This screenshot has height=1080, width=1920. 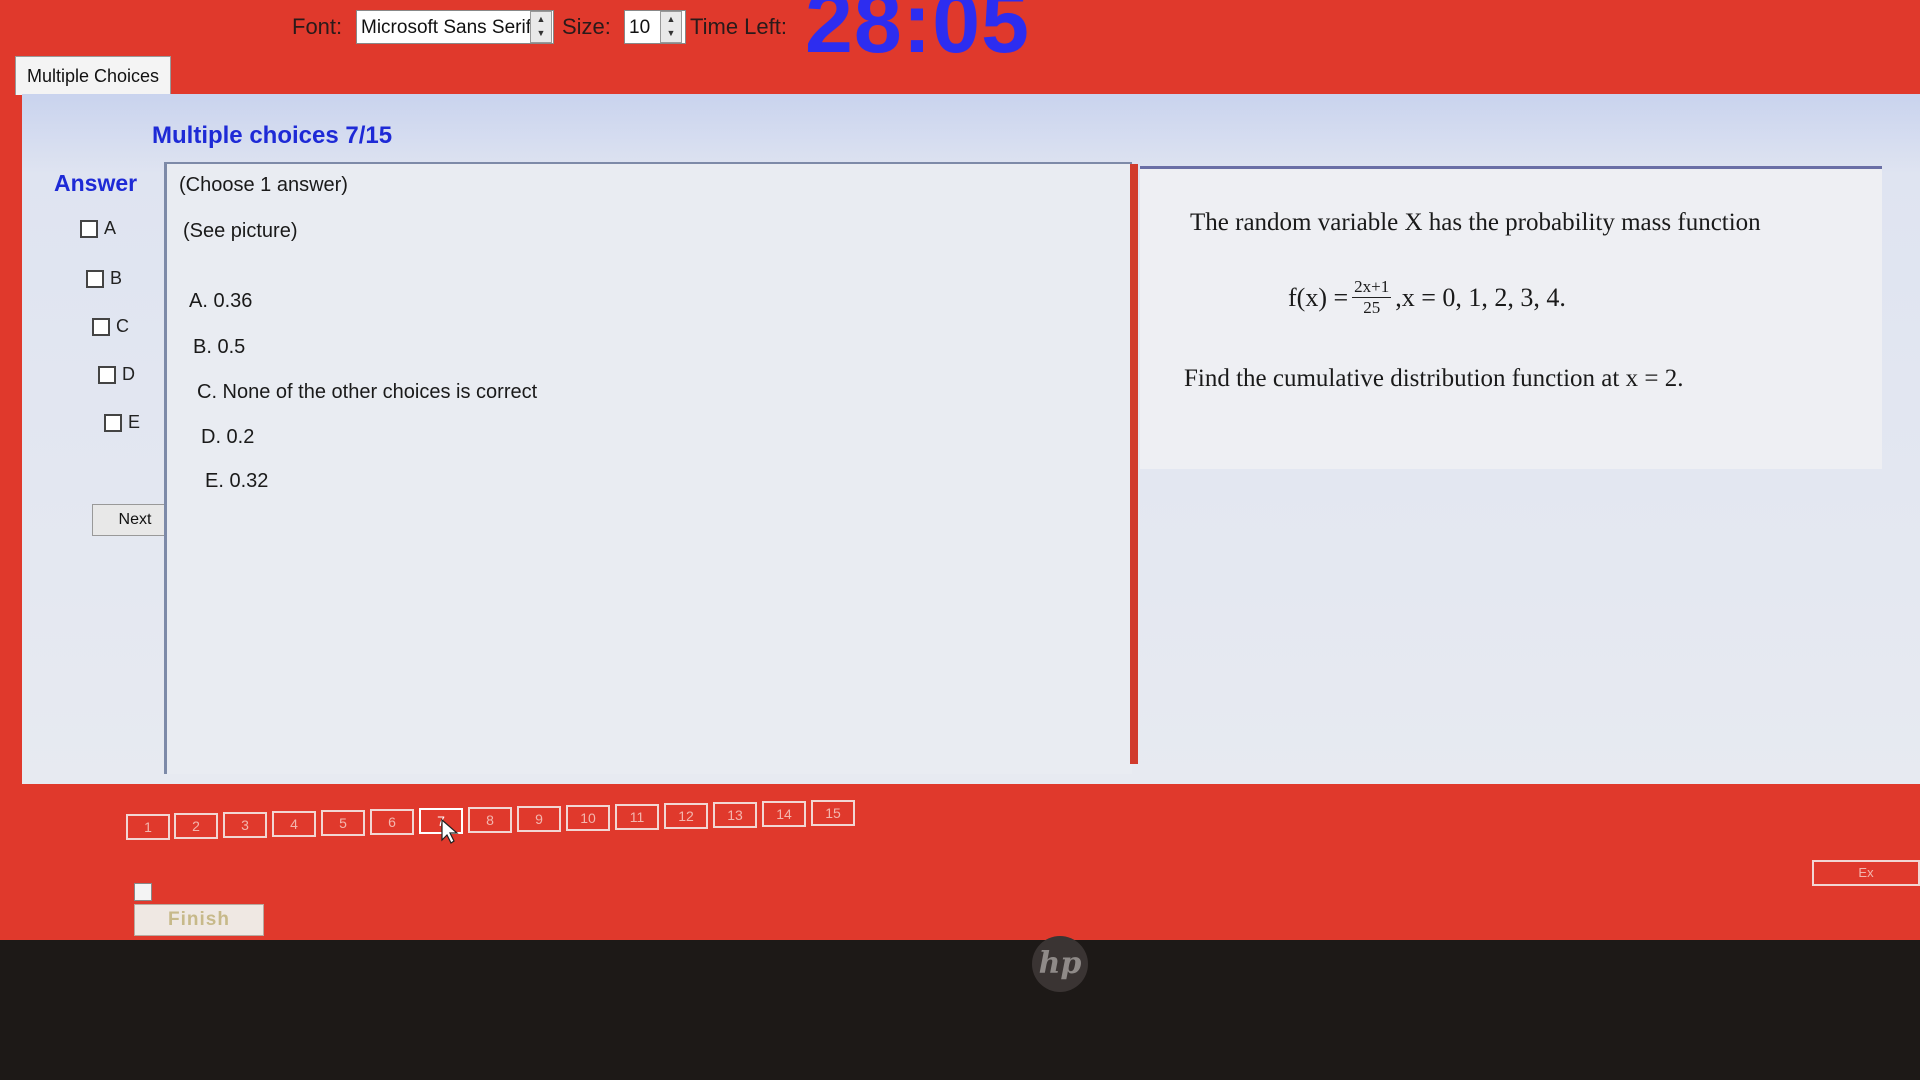 I want to click on answer-checkbox-e: E, so click(x=122, y=422).